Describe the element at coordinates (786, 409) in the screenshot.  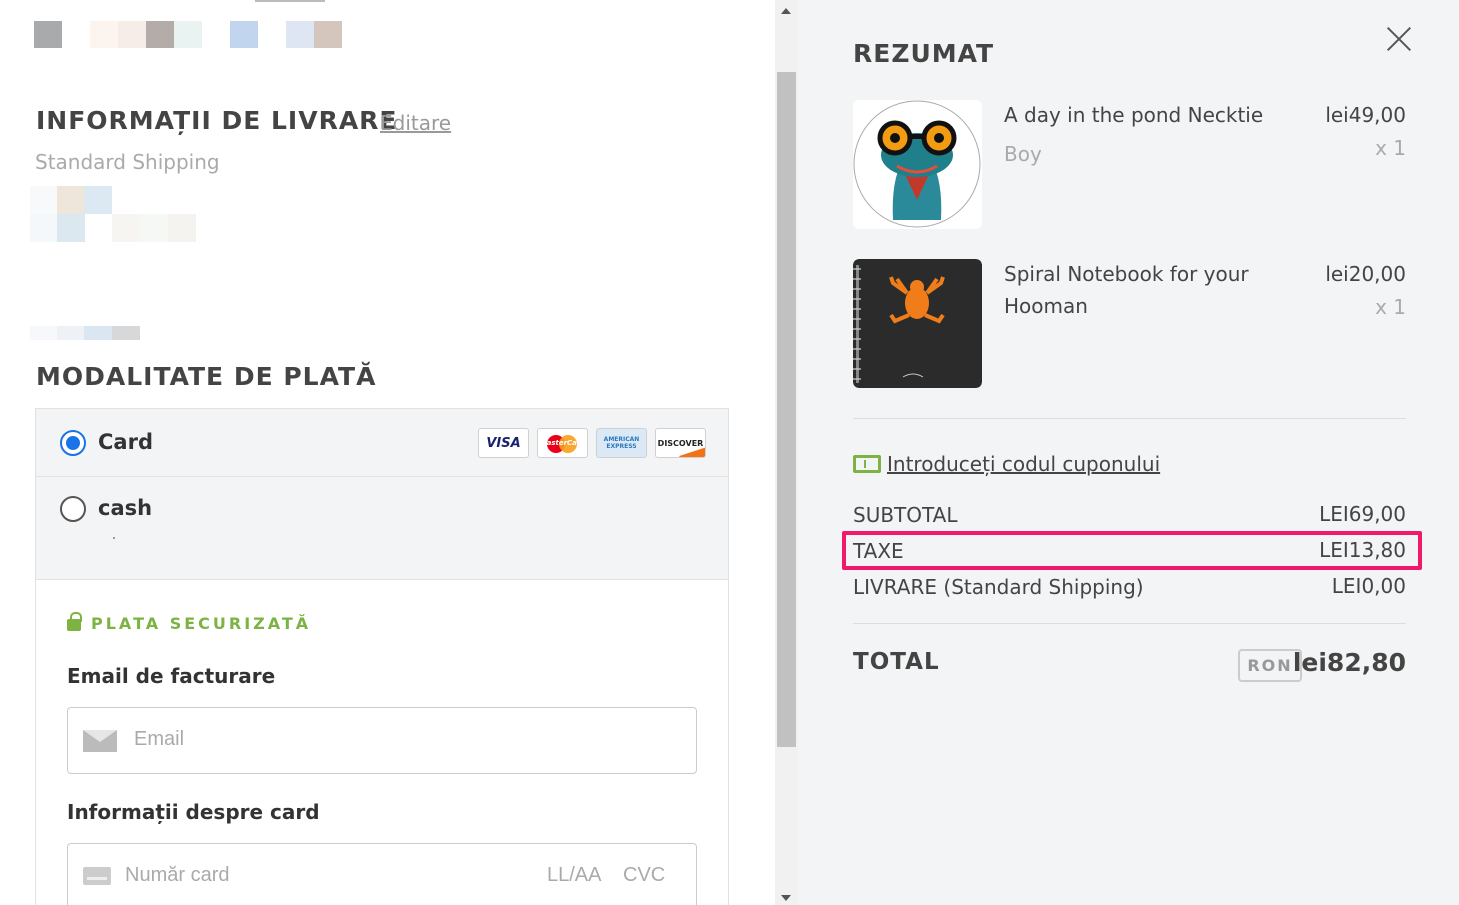
I see `scrollbar-thumb` at that location.